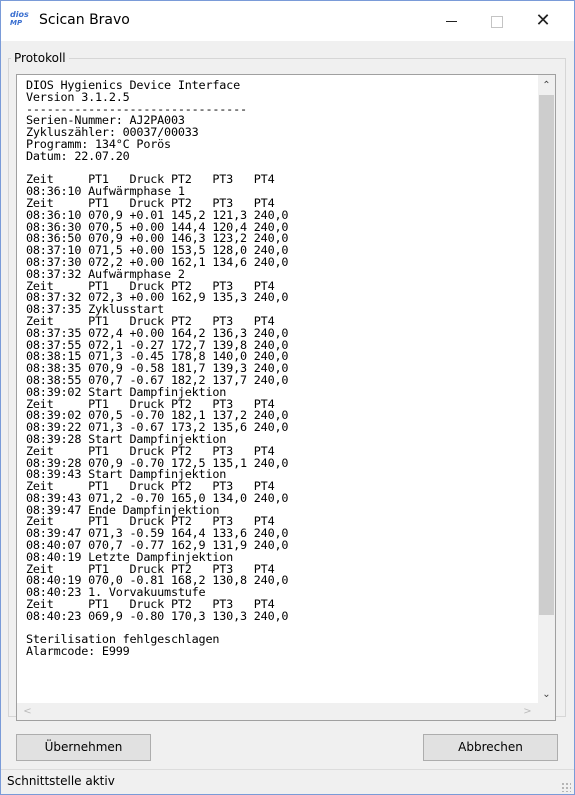  I want to click on title-bar: dios MP Scican Bravo ✕, so click(287, 21).